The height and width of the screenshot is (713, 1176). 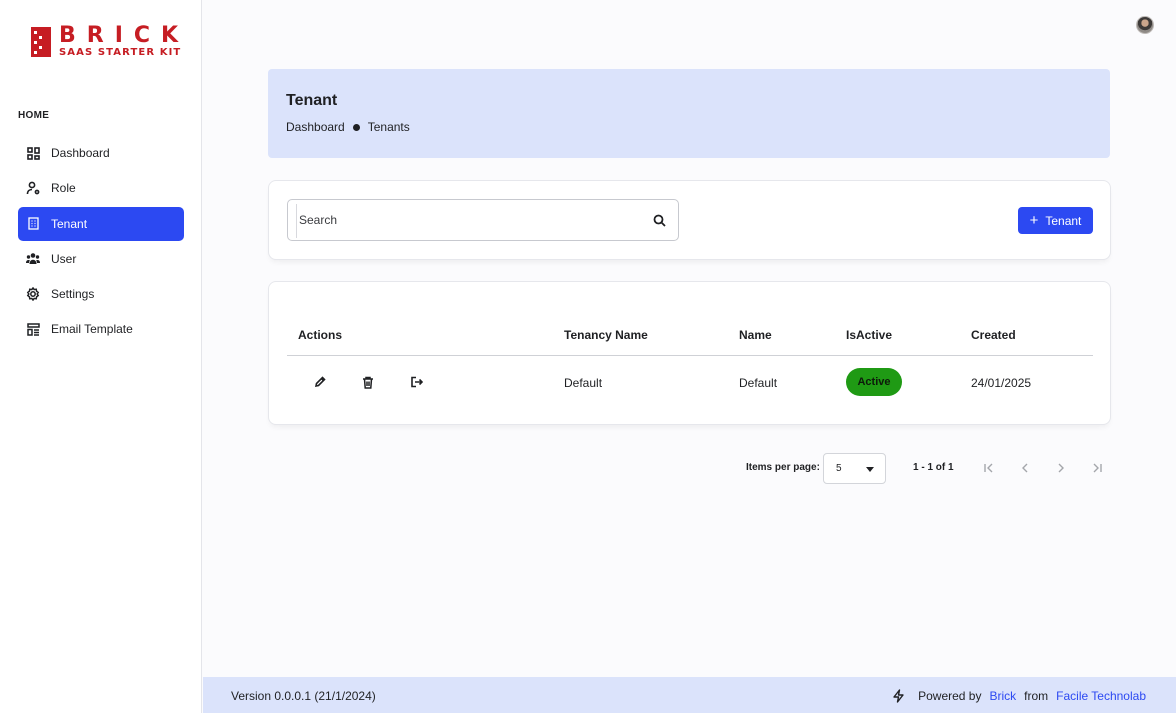 I want to click on page-header: Tenant Dashboard Tenants, so click(x=689, y=113).